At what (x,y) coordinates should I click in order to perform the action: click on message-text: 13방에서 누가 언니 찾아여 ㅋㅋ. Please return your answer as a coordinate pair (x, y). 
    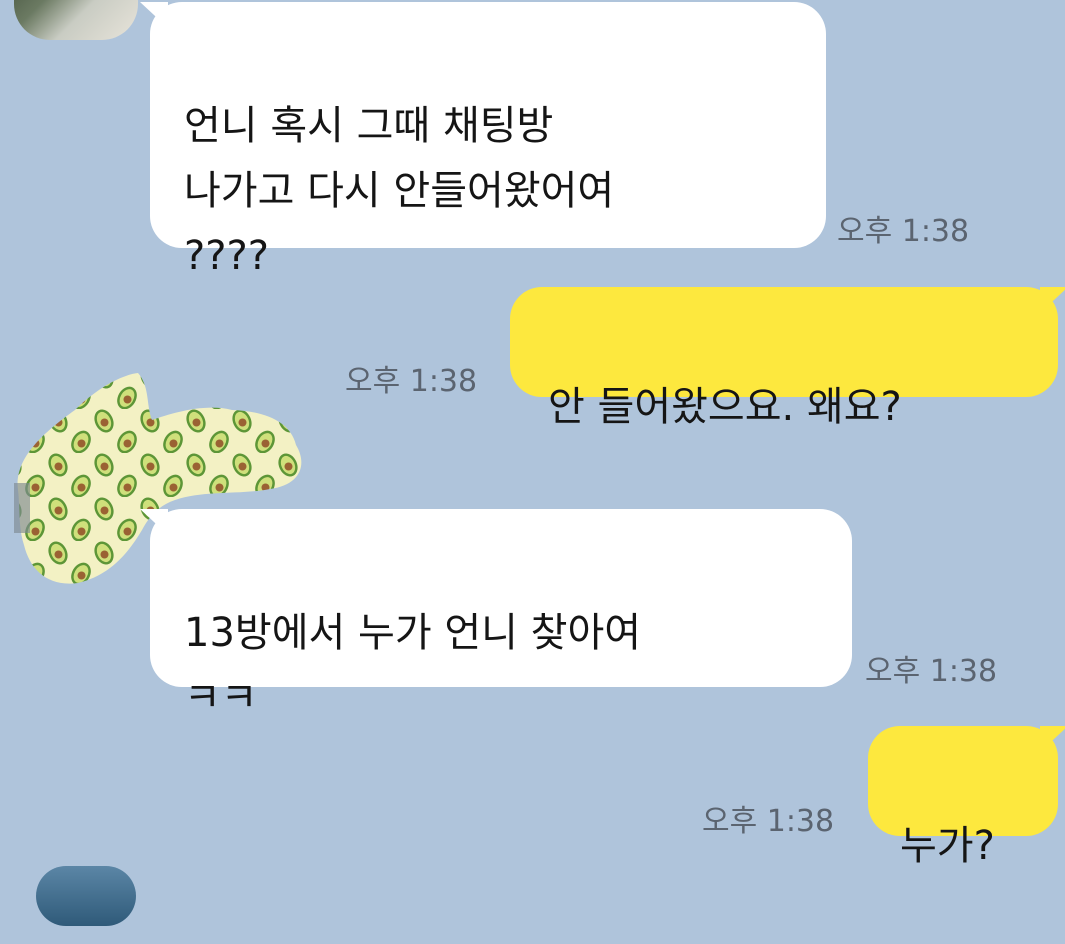
    Looking at the image, I should click on (413, 665).